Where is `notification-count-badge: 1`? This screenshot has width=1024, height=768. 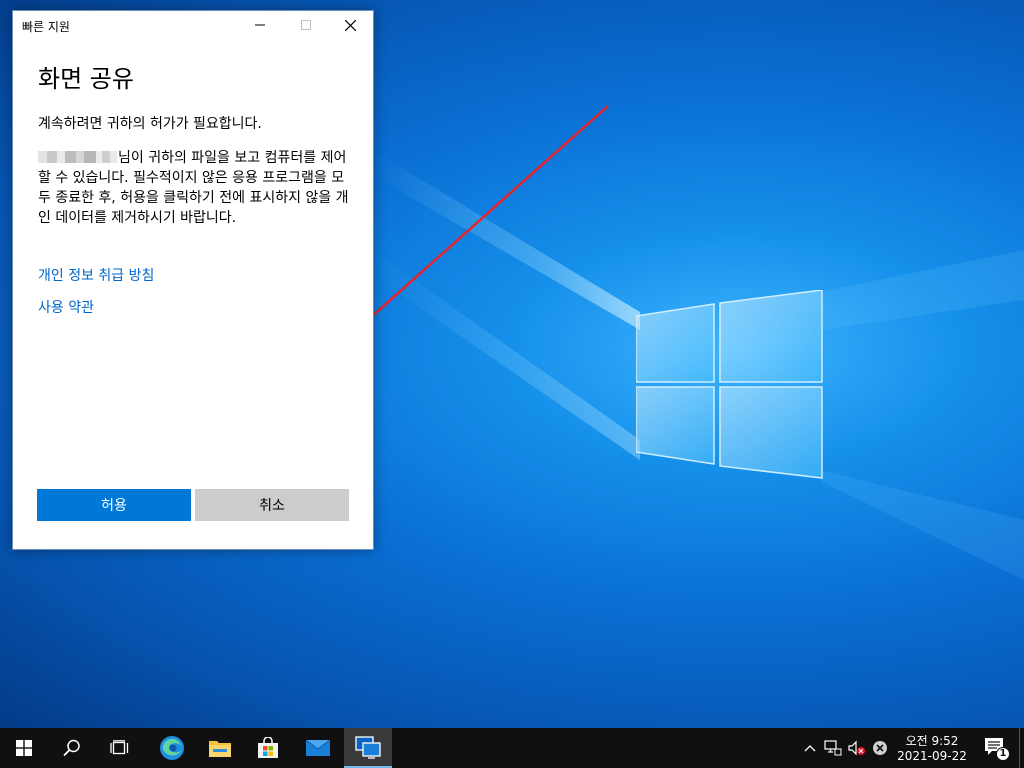
notification-count-badge: 1 is located at coordinates (1003, 754).